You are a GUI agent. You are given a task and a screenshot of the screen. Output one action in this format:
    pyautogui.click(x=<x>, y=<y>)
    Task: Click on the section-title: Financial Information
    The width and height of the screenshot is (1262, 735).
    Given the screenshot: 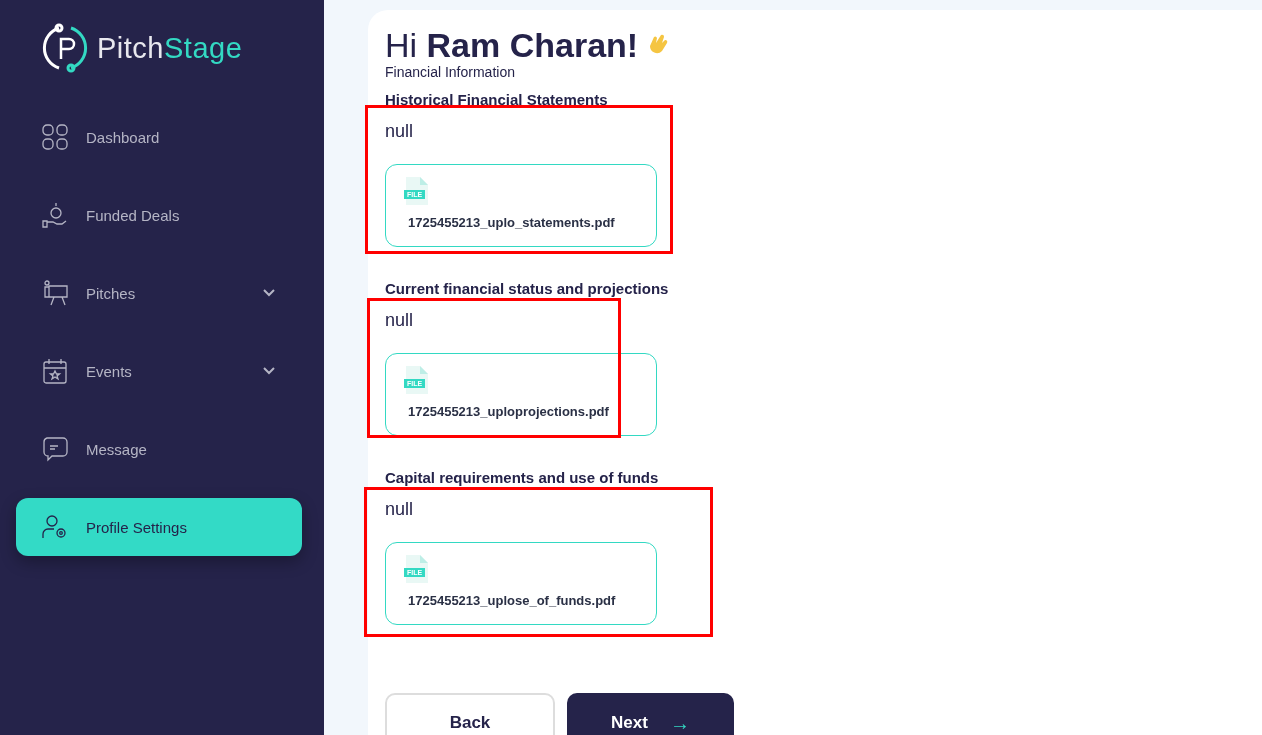 What is the action you would take?
    pyautogui.click(x=450, y=72)
    